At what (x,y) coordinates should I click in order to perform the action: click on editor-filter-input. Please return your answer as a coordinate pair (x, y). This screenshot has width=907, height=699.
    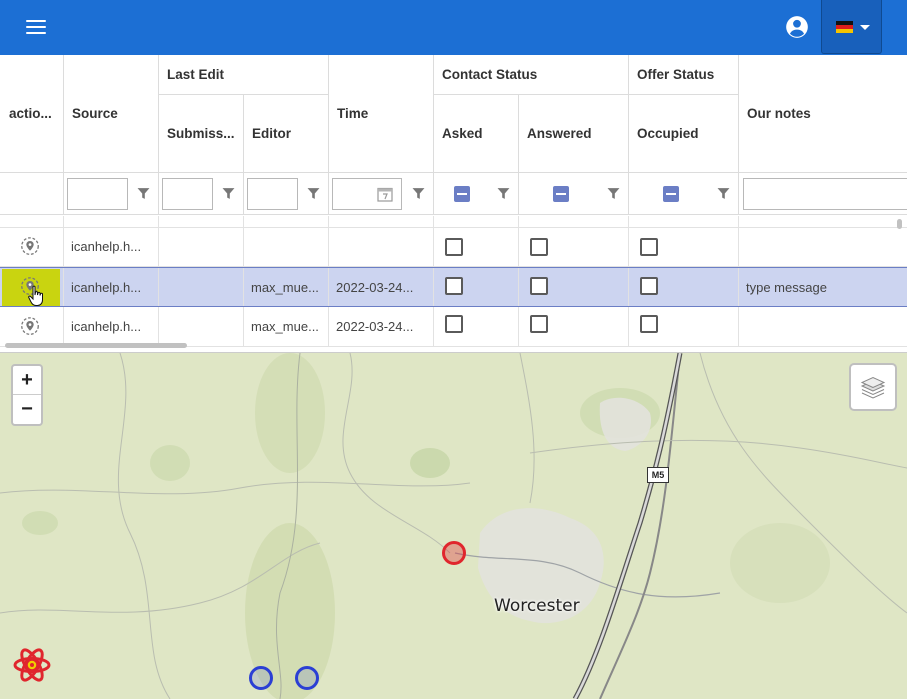
    Looking at the image, I should click on (272, 194).